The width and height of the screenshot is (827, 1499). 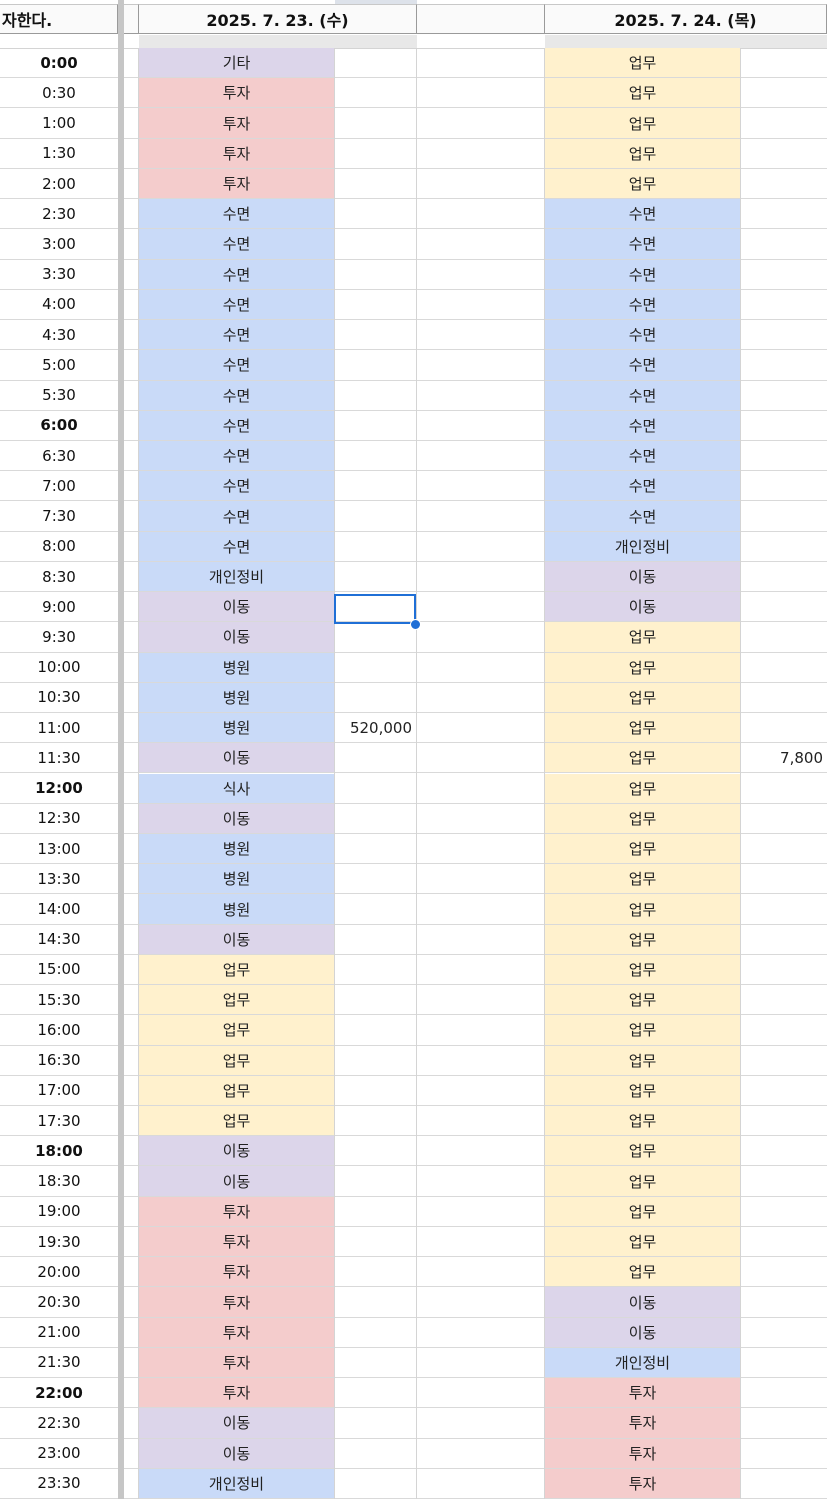 What do you see at coordinates (59, 1241) in the screenshot?
I see `time-cell: 19:30` at bounding box center [59, 1241].